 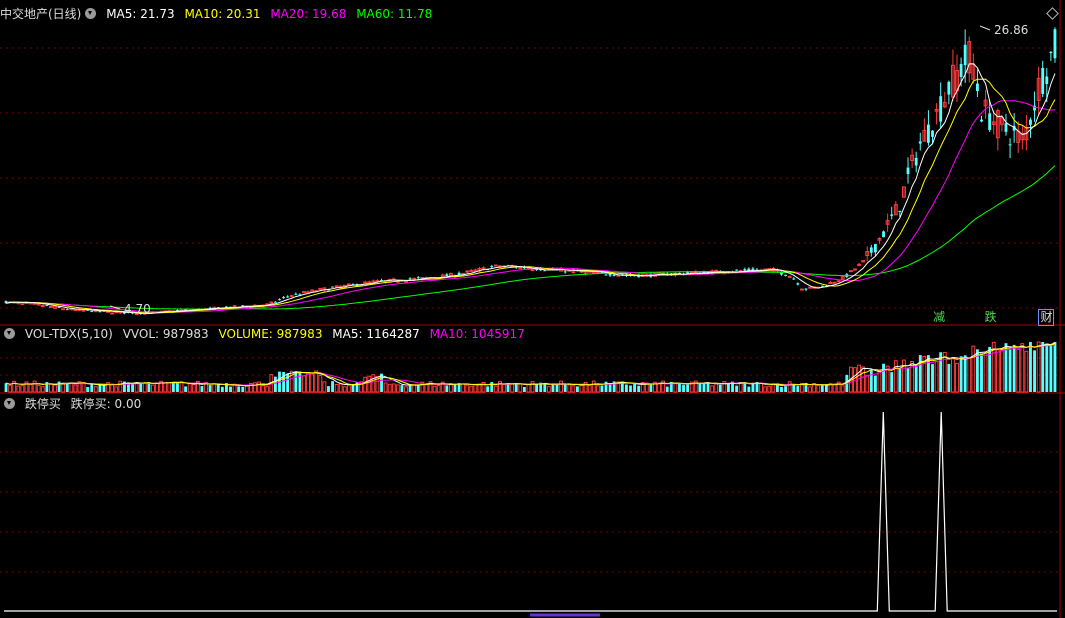 I want to click on indicator-title: 跌停买, so click(x=42, y=404).